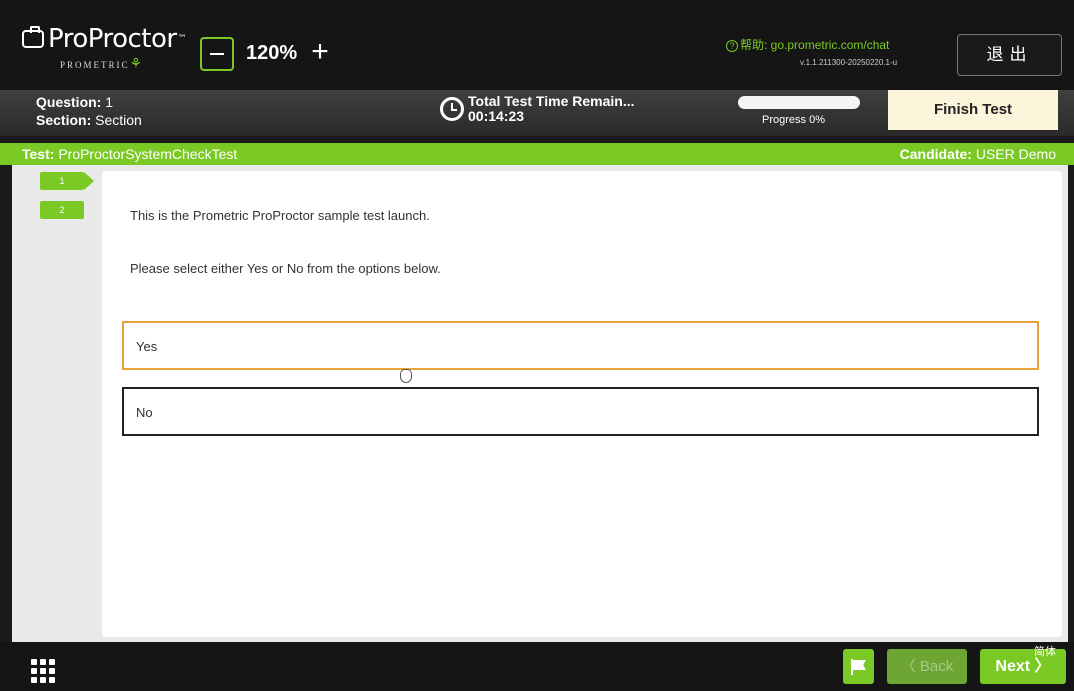 Image resolution: width=1074 pixels, height=691 pixels. Describe the element at coordinates (580, 411) in the screenshot. I see `answer-option-no: No` at that location.